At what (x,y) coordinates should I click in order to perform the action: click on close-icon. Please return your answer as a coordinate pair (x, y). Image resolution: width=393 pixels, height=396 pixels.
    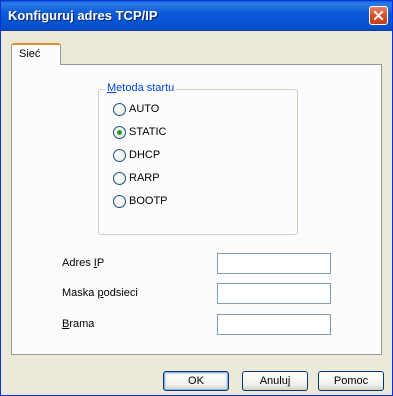
    Looking at the image, I should click on (378, 15).